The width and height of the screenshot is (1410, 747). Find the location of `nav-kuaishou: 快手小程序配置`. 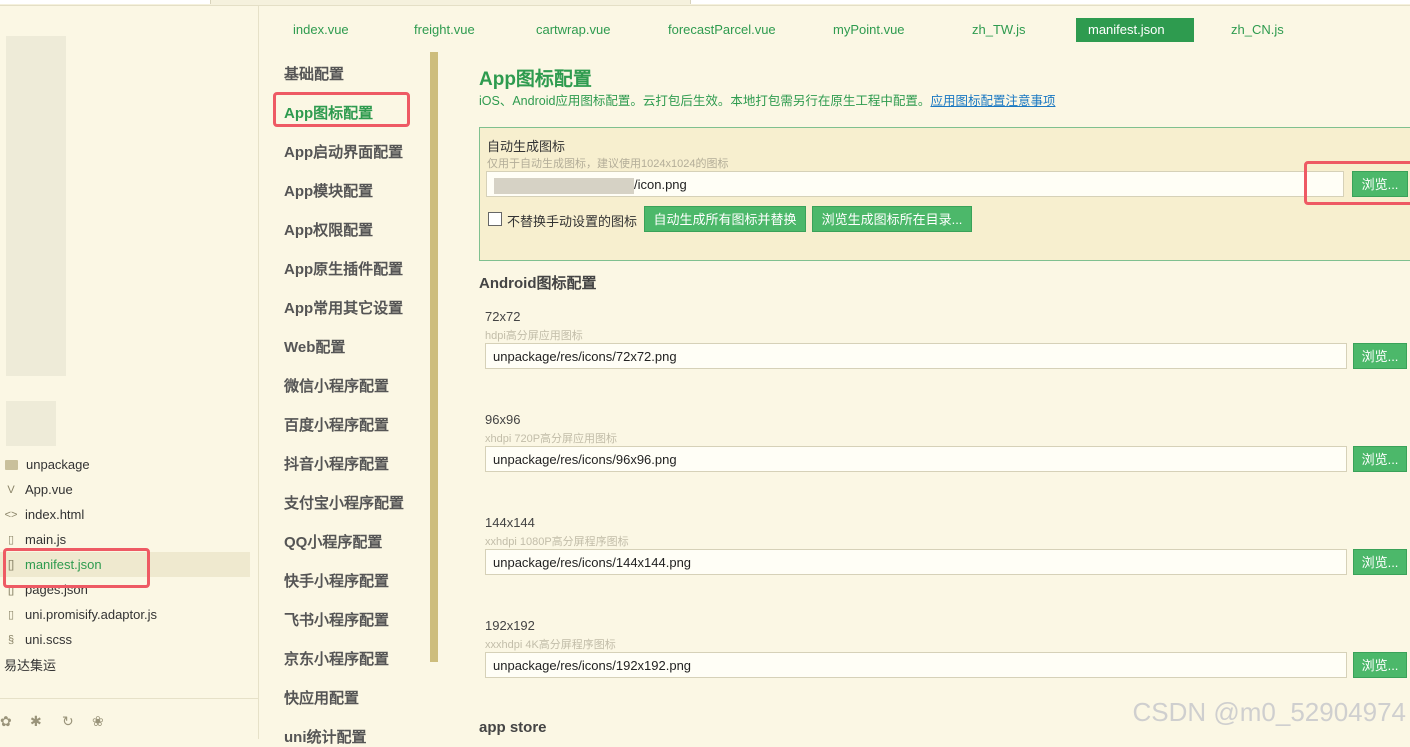

nav-kuaishou: 快手小程序配置 is located at coordinates (336, 580).